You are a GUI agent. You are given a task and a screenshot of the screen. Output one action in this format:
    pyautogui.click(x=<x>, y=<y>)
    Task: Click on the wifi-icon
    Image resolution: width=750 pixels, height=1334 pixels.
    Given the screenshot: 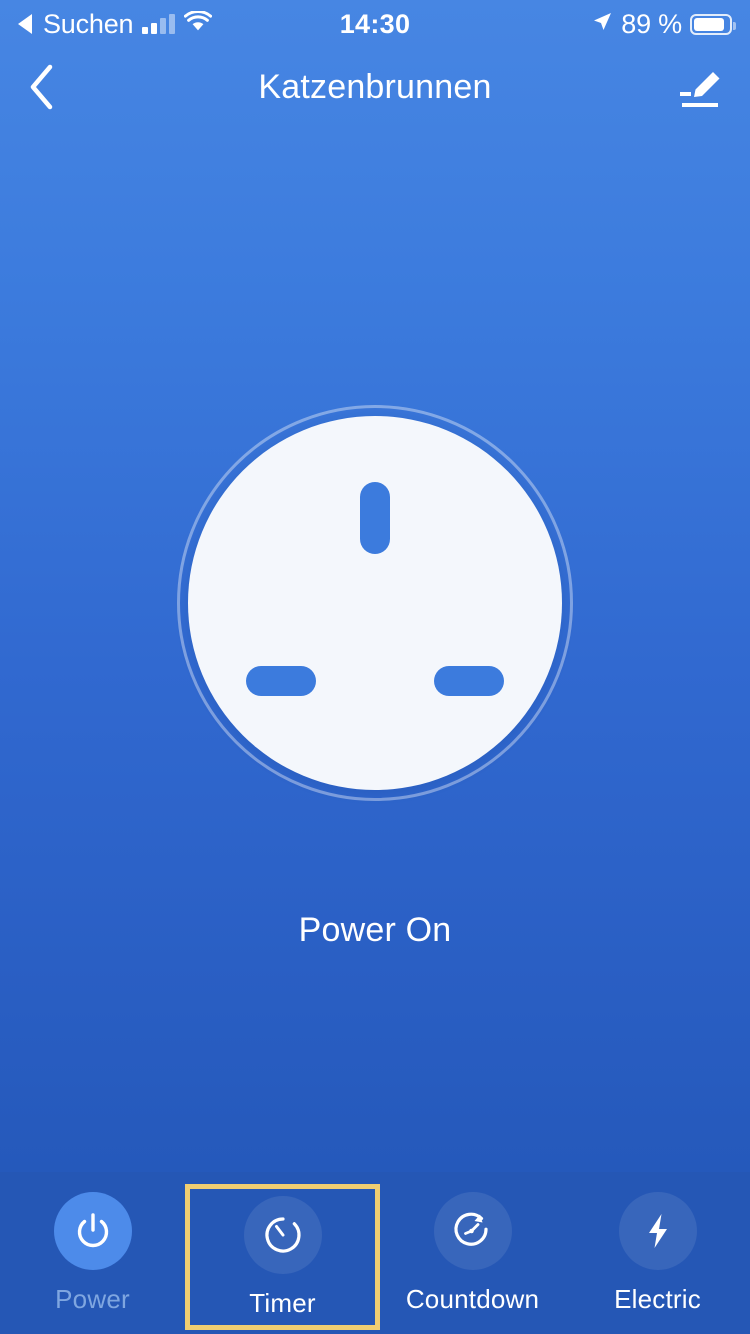 What is the action you would take?
    pyautogui.click(x=198, y=23)
    